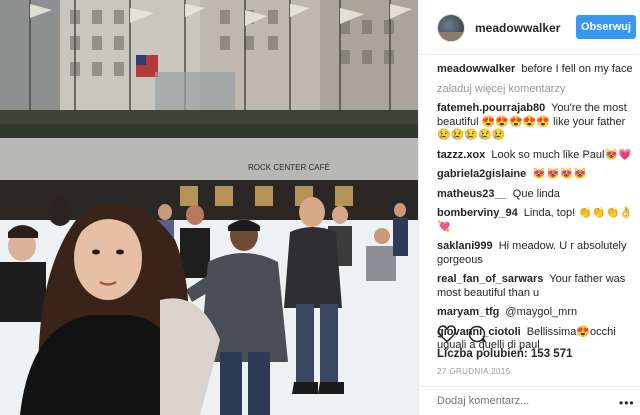  I want to click on comment-author: saklani999, so click(465, 246).